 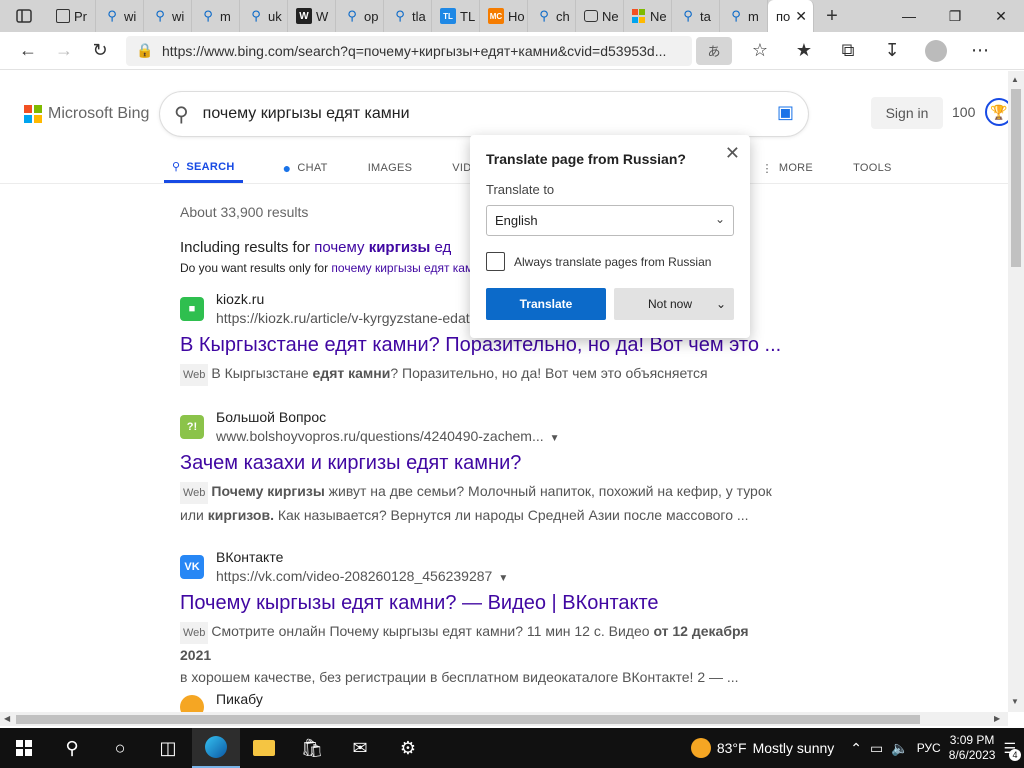 I want to click on always-translate-checkbox, so click(x=495, y=261).